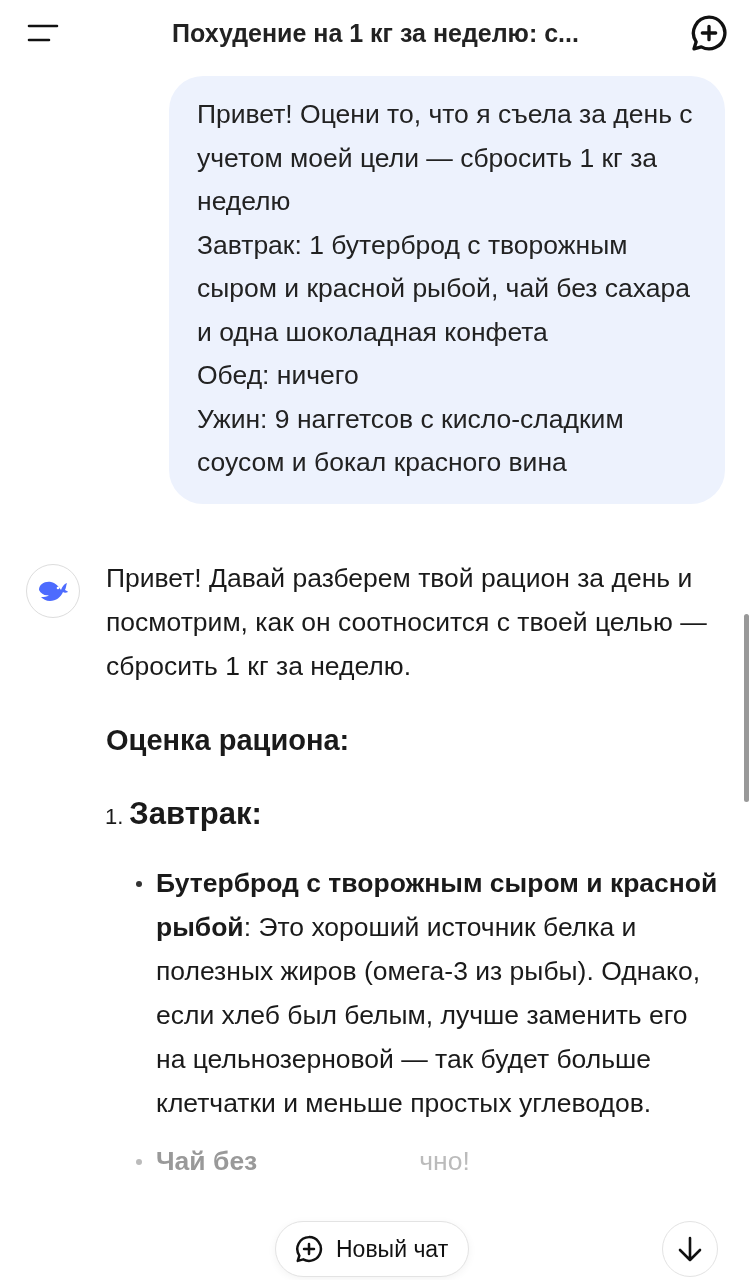  I want to click on down-arrow-icon, so click(690, 1249).